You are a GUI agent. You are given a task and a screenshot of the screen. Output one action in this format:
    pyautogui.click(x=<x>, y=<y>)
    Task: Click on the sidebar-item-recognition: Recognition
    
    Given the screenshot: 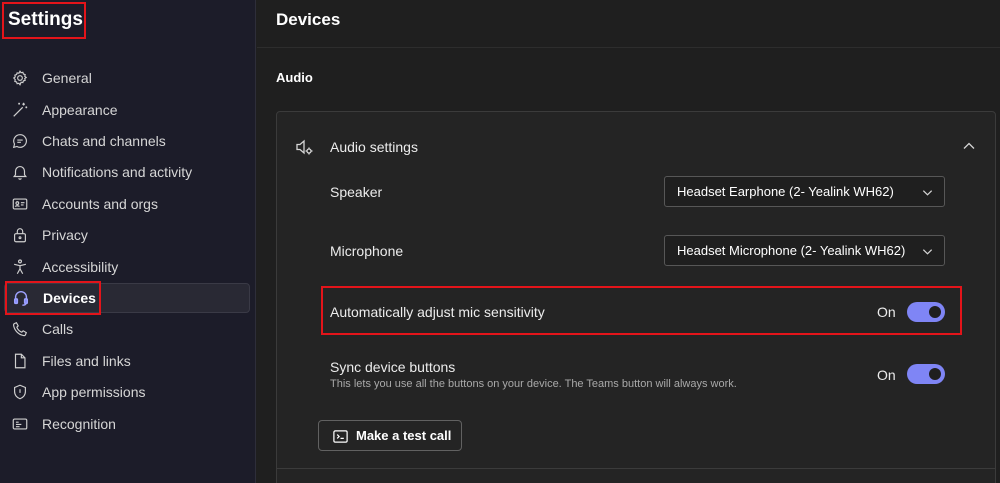 What is the action you would take?
    pyautogui.click(x=127, y=424)
    